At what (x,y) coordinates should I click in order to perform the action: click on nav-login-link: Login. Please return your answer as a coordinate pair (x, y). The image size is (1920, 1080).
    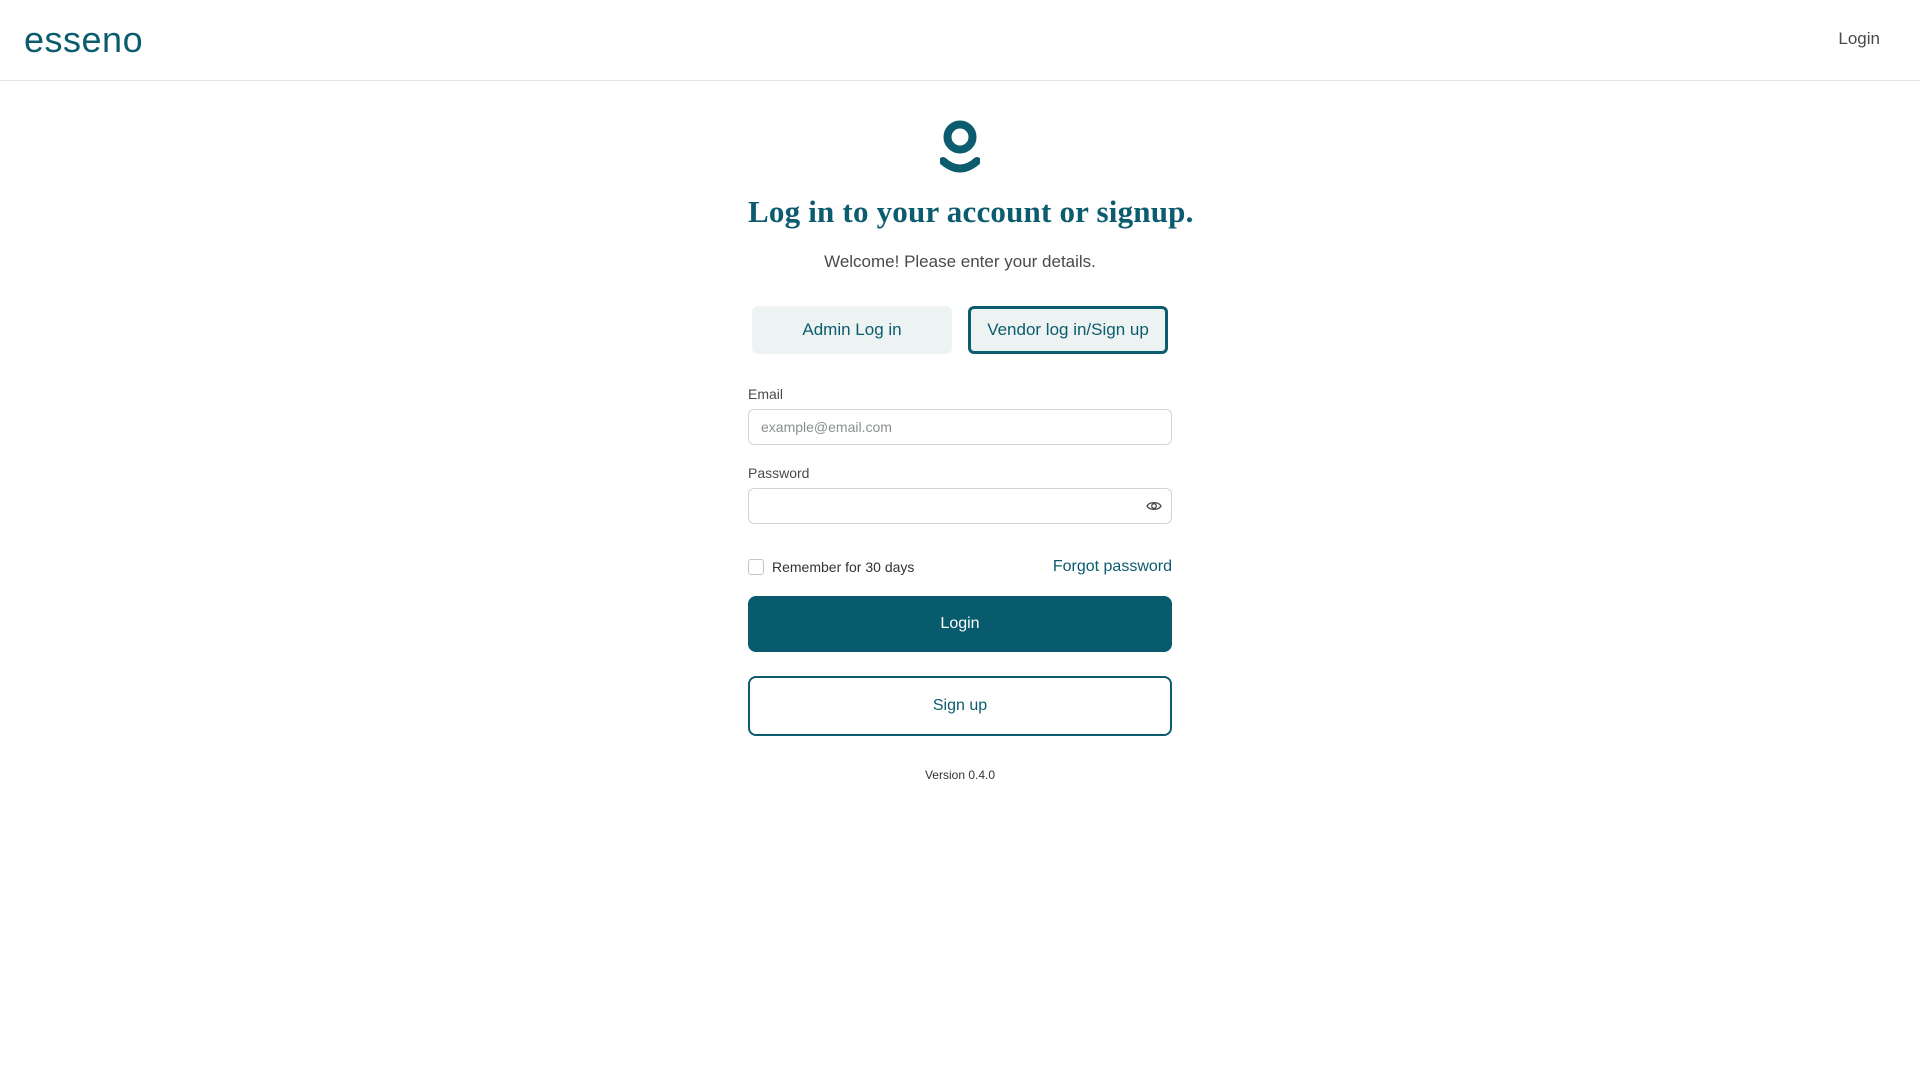
    Looking at the image, I should click on (1859, 39).